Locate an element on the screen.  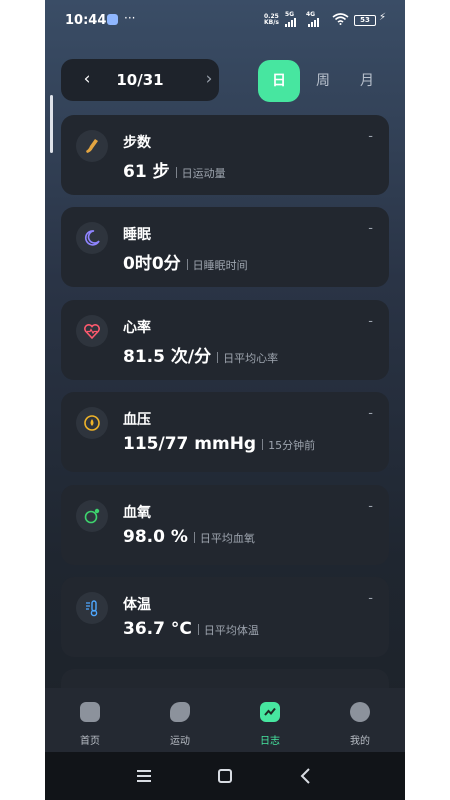
back-icon is located at coordinates (306, 776).